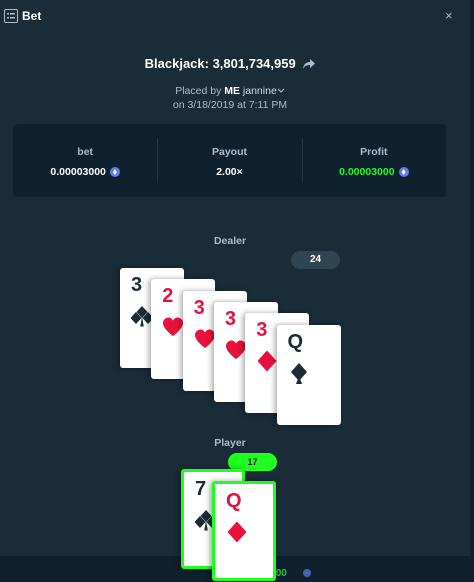  What do you see at coordinates (449, 16) in the screenshot?
I see `close-icon: ×` at bounding box center [449, 16].